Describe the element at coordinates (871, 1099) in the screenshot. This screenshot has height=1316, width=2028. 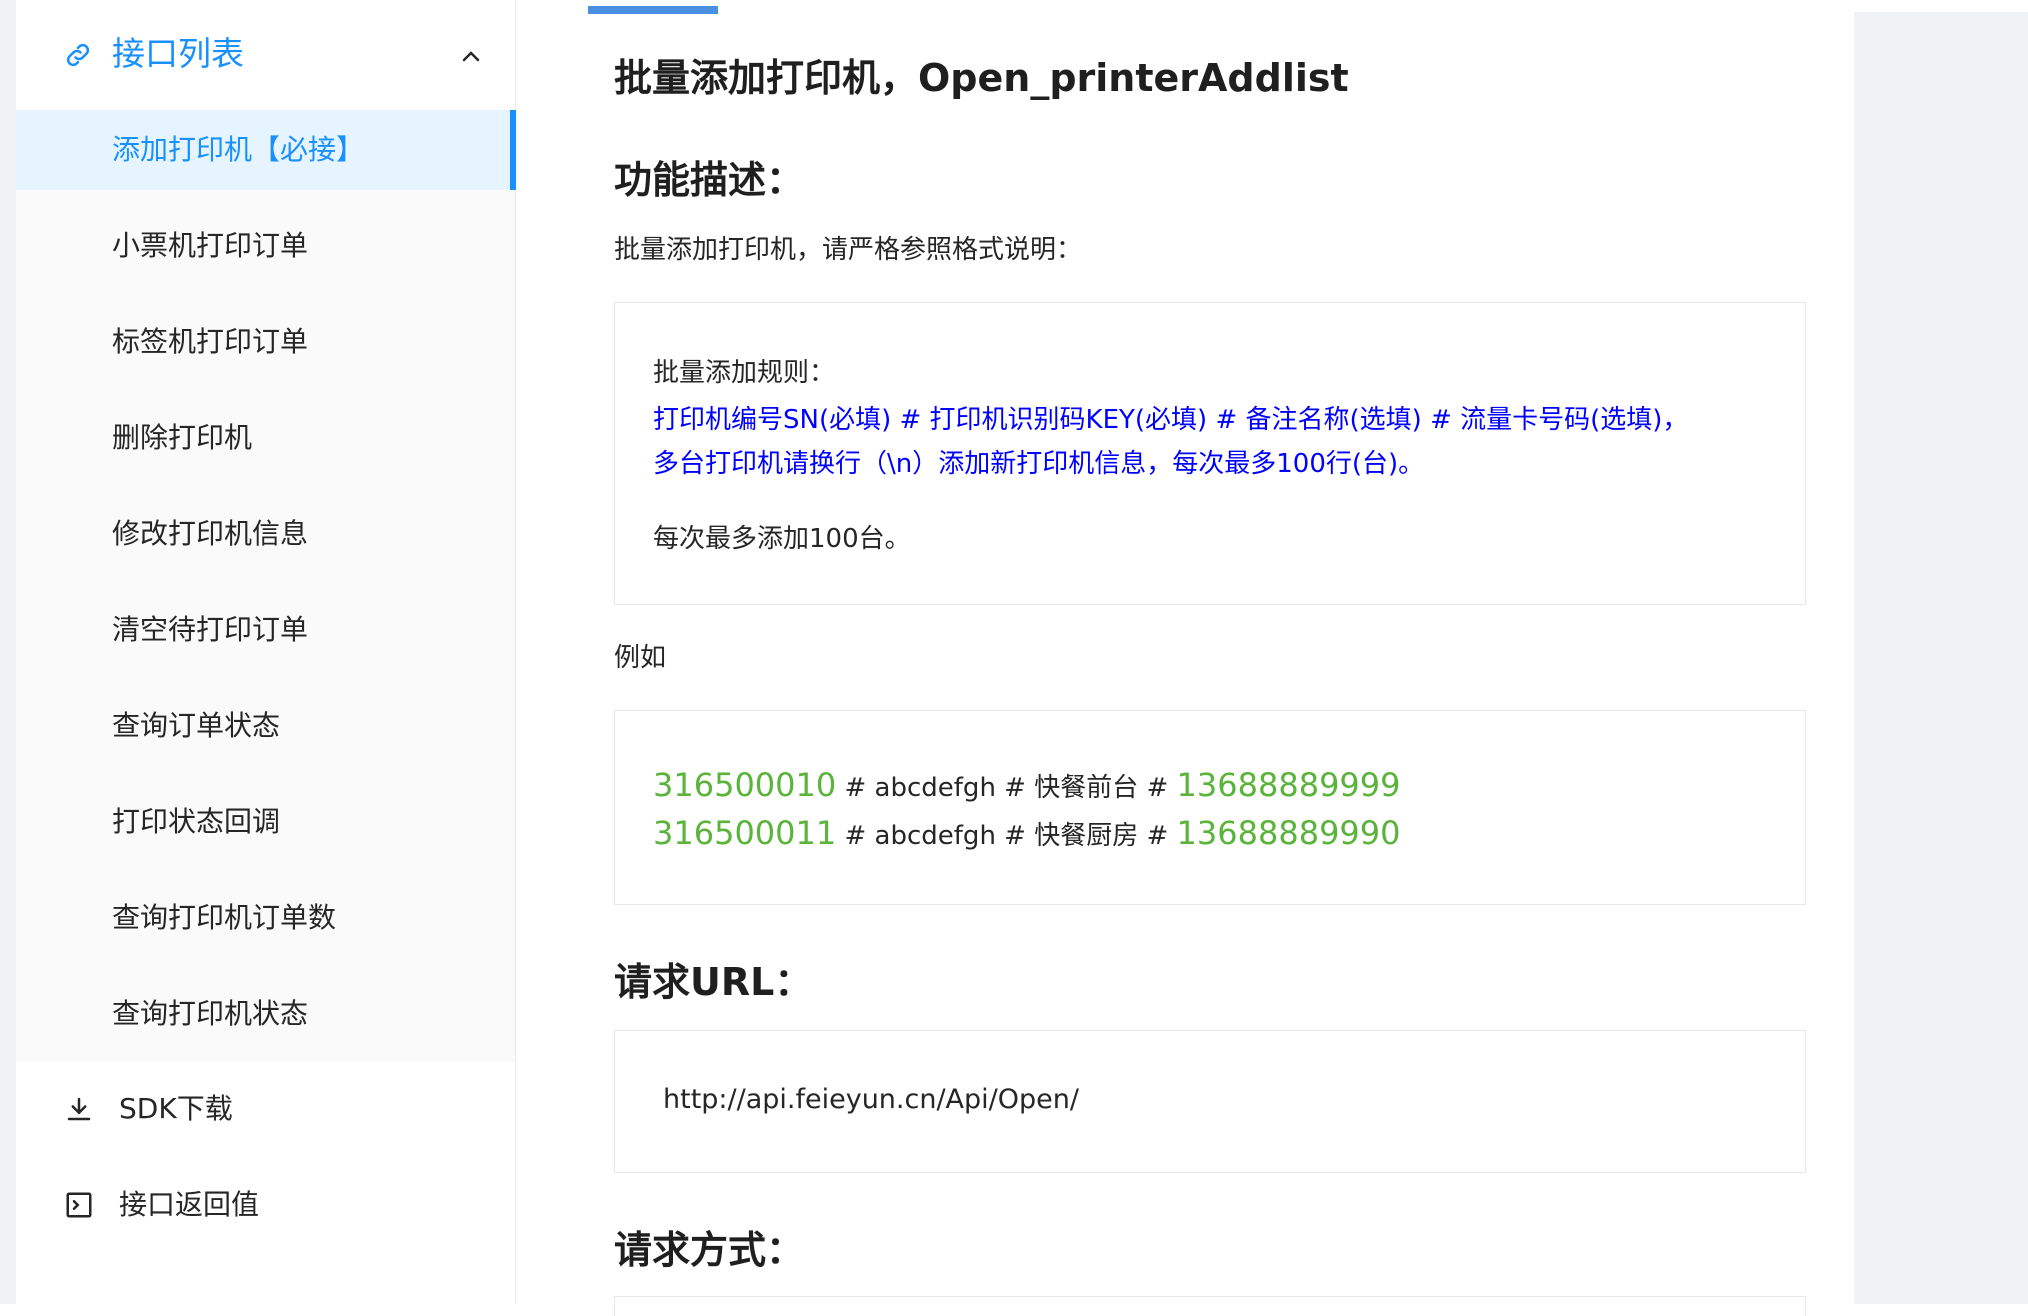
I see `request-url: http://api.feieyun.cn/Api/Open/` at that location.